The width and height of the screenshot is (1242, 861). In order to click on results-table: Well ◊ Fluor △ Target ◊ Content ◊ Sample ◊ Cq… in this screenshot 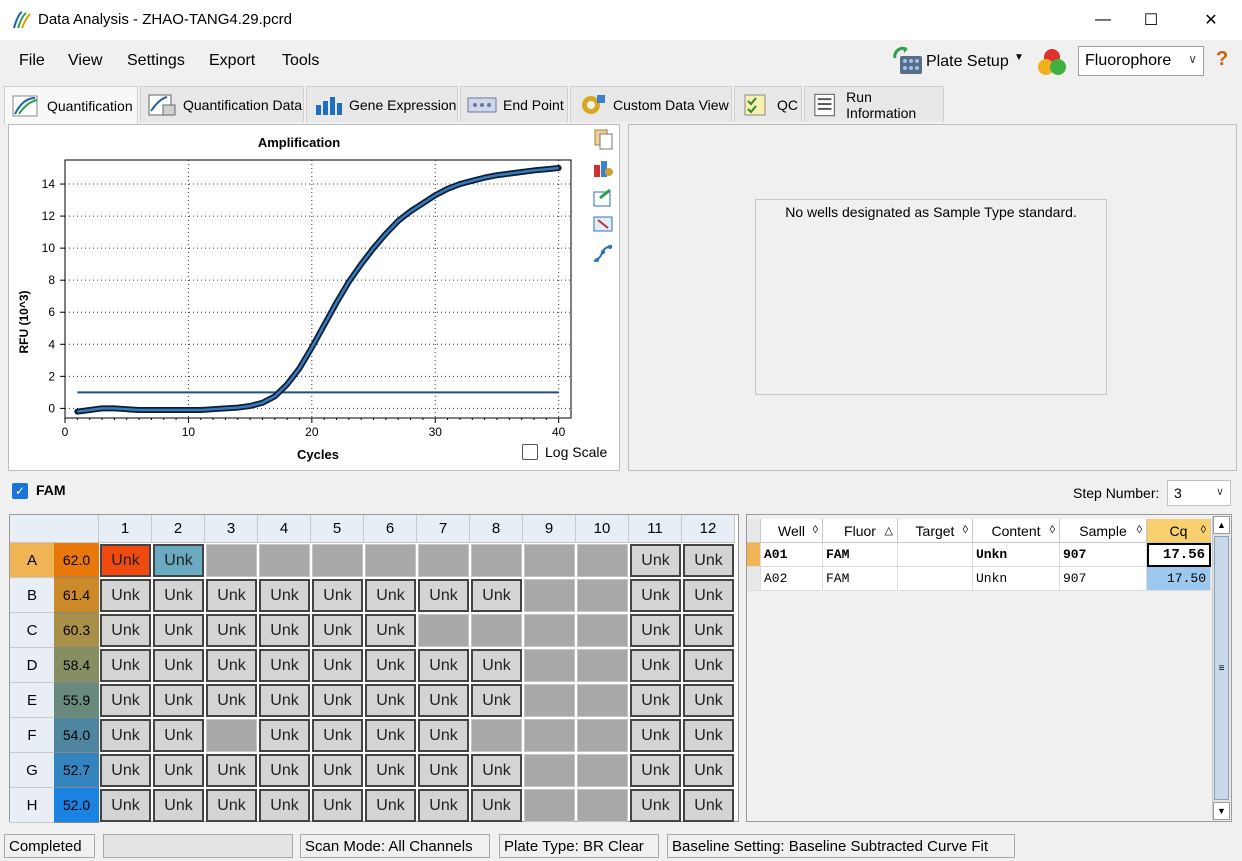, I will do `click(989, 668)`.